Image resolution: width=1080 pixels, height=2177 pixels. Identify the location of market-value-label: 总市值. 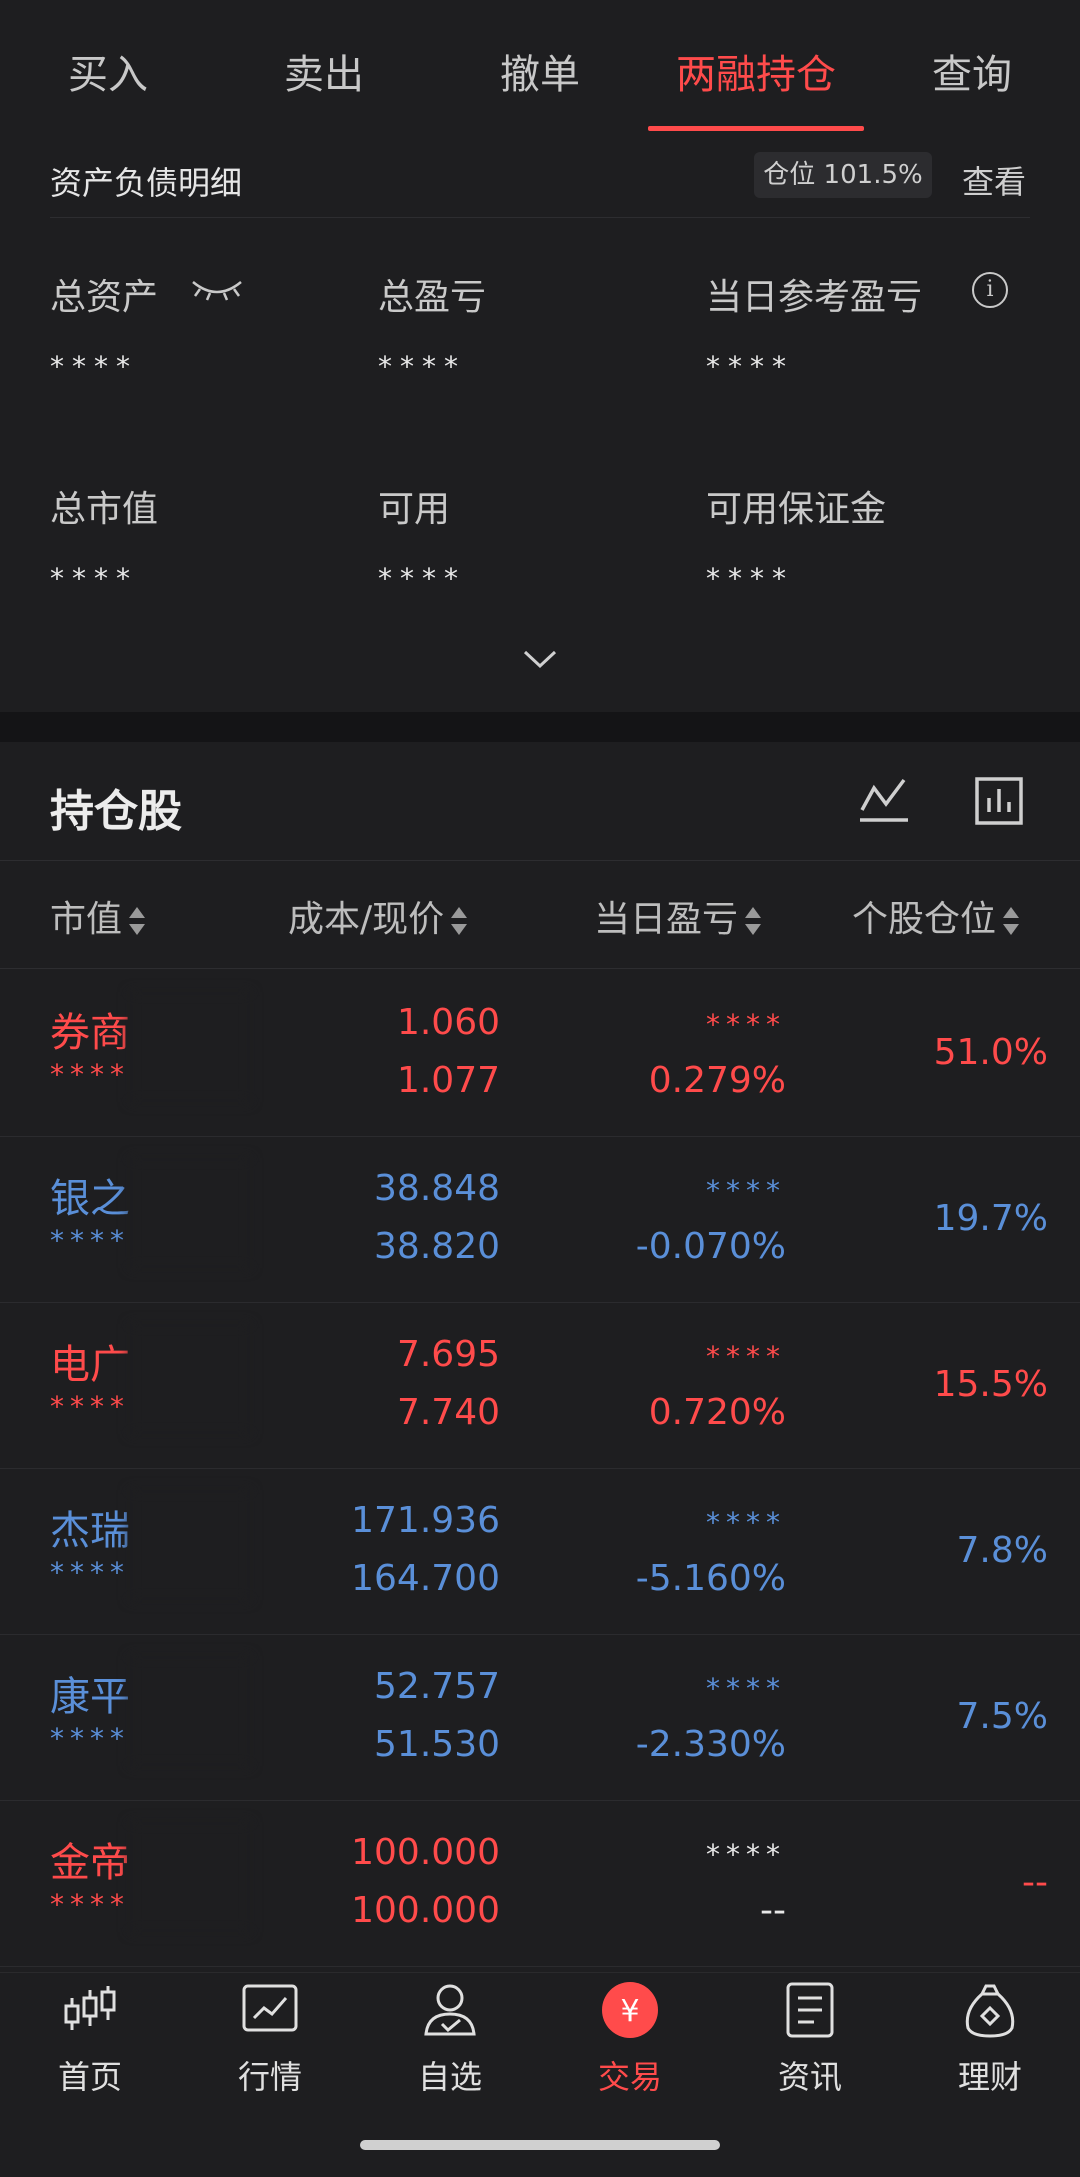
(104, 509).